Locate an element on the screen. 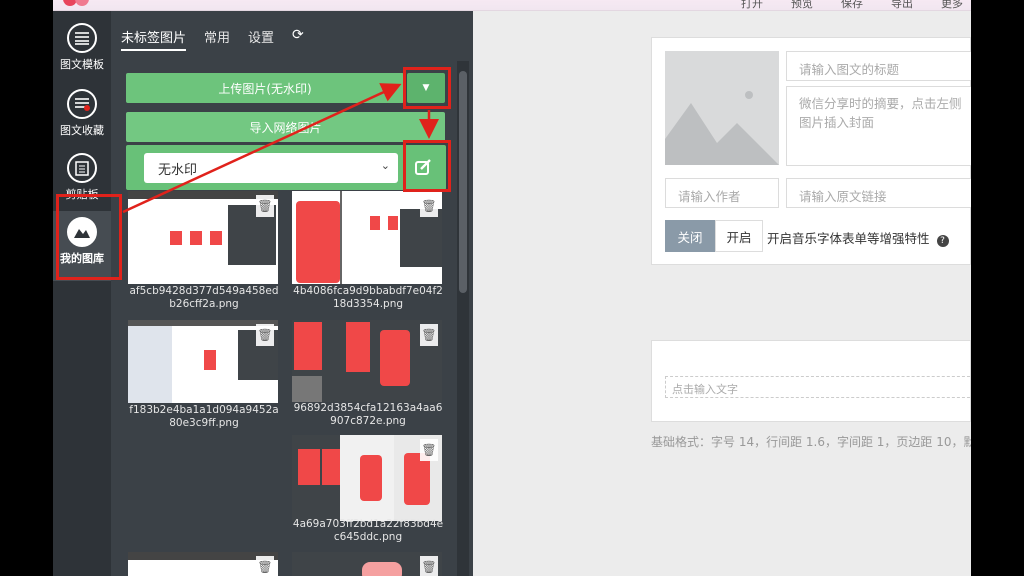 The height and width of the screenshot is (576, 1024). help-icon: ? is located at coordinates (942, 241).